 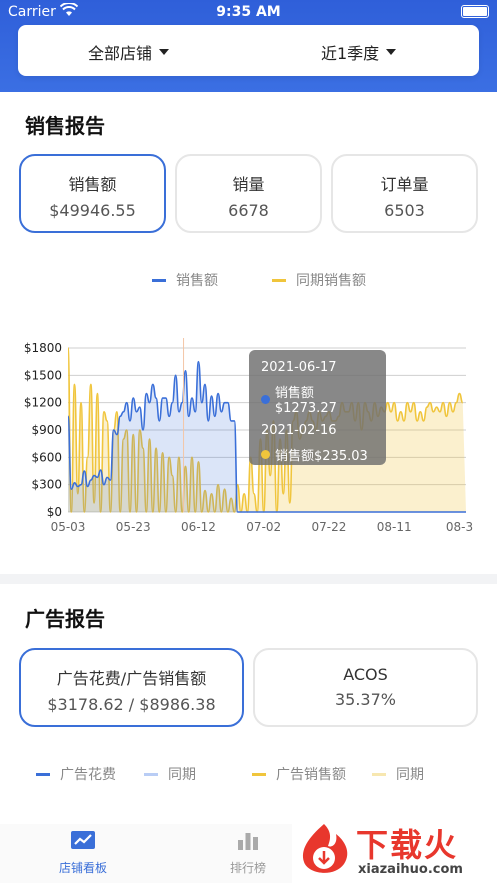 What do you see at coordinates (46, 457) in the screenshot?
I see `y-tick-label: $600` at bounding box center [46, 457].